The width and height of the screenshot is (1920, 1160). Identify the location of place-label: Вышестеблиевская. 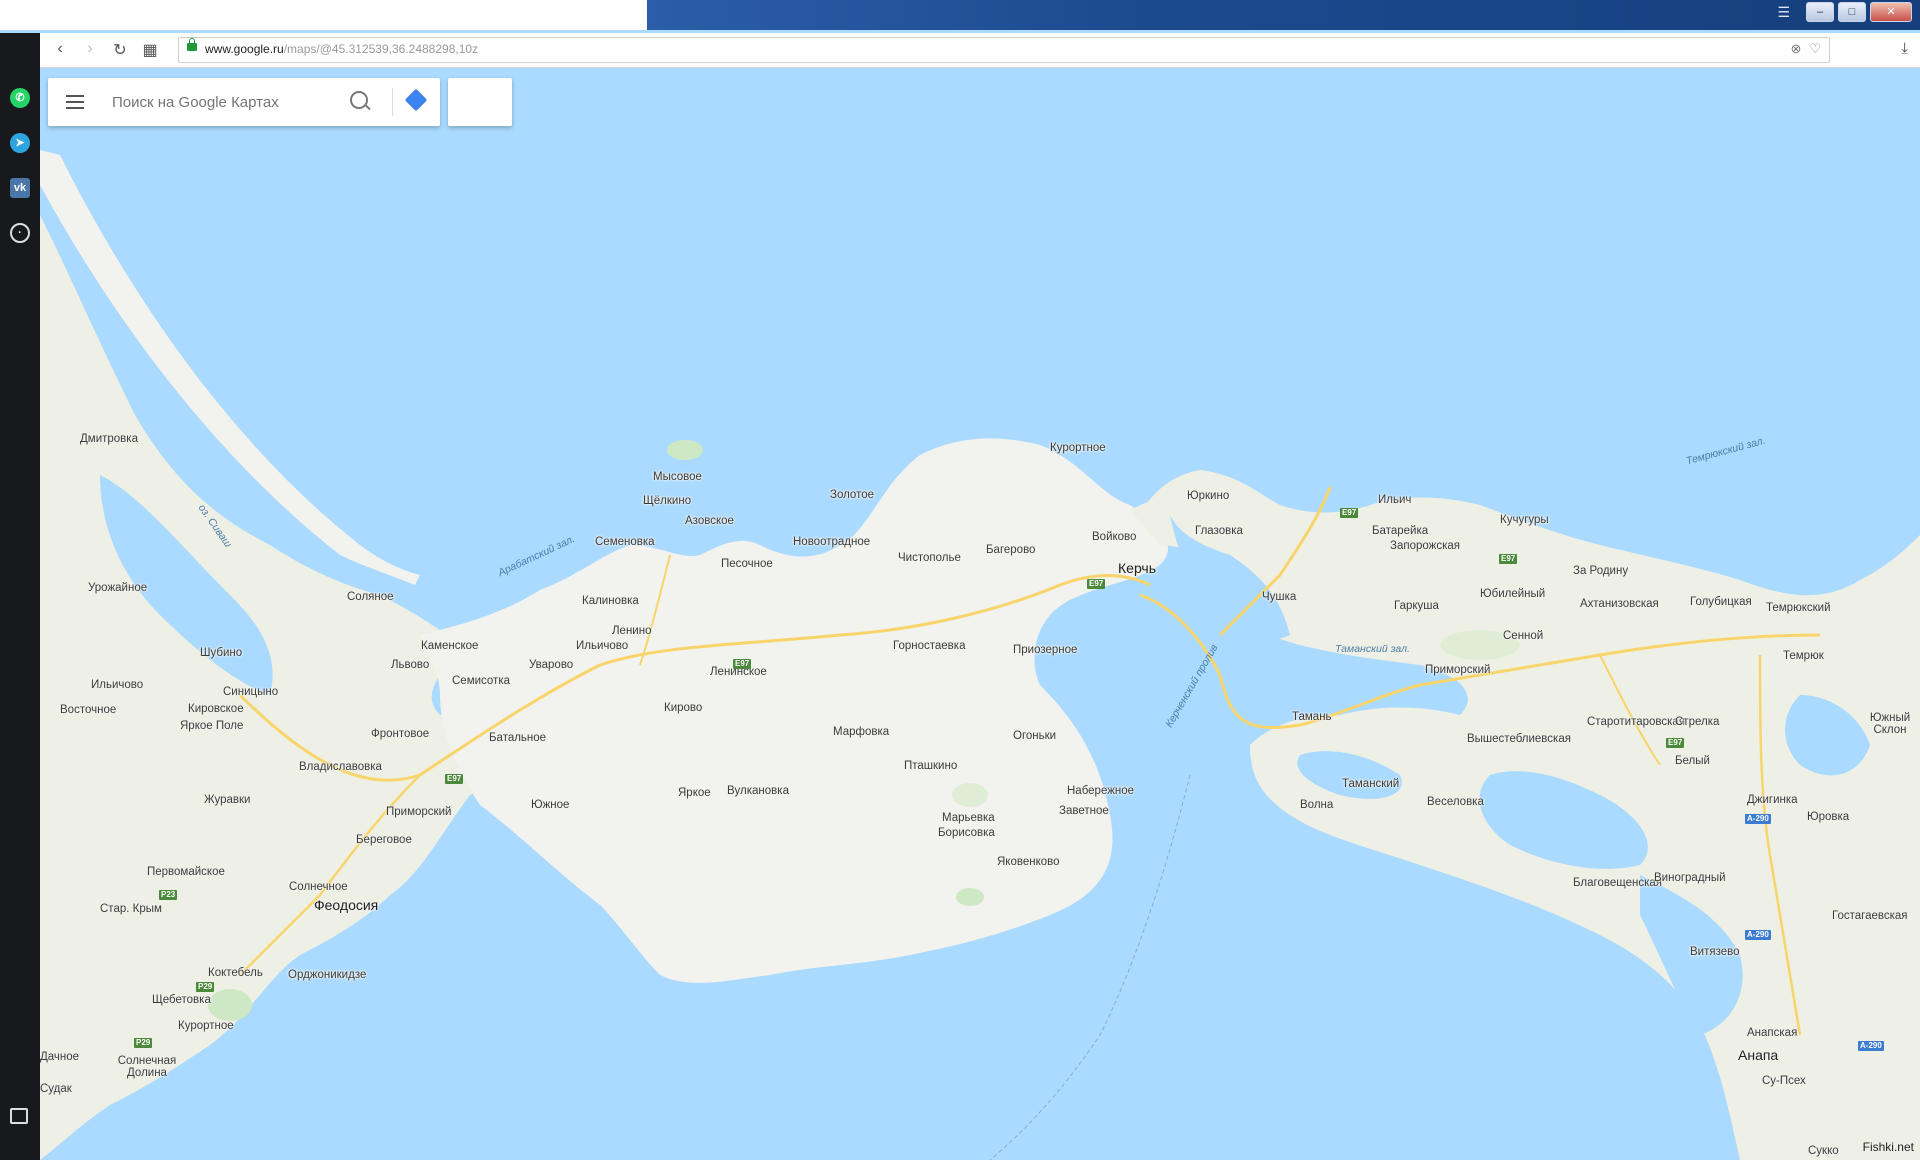
(1519, 739).